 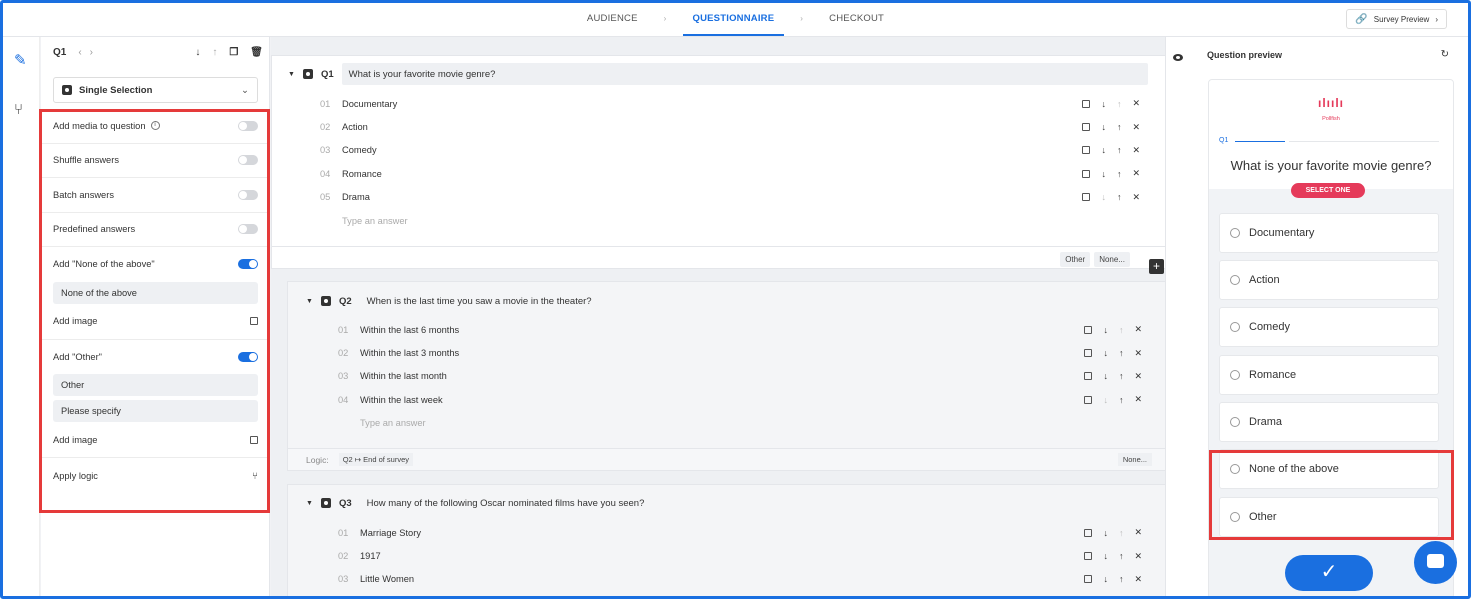 What do you see at coordinates (730, 126) in the screenshot?
I see `answer-row: 02 Action ↓ ↑ ✕` at bounding box center [730, 126].